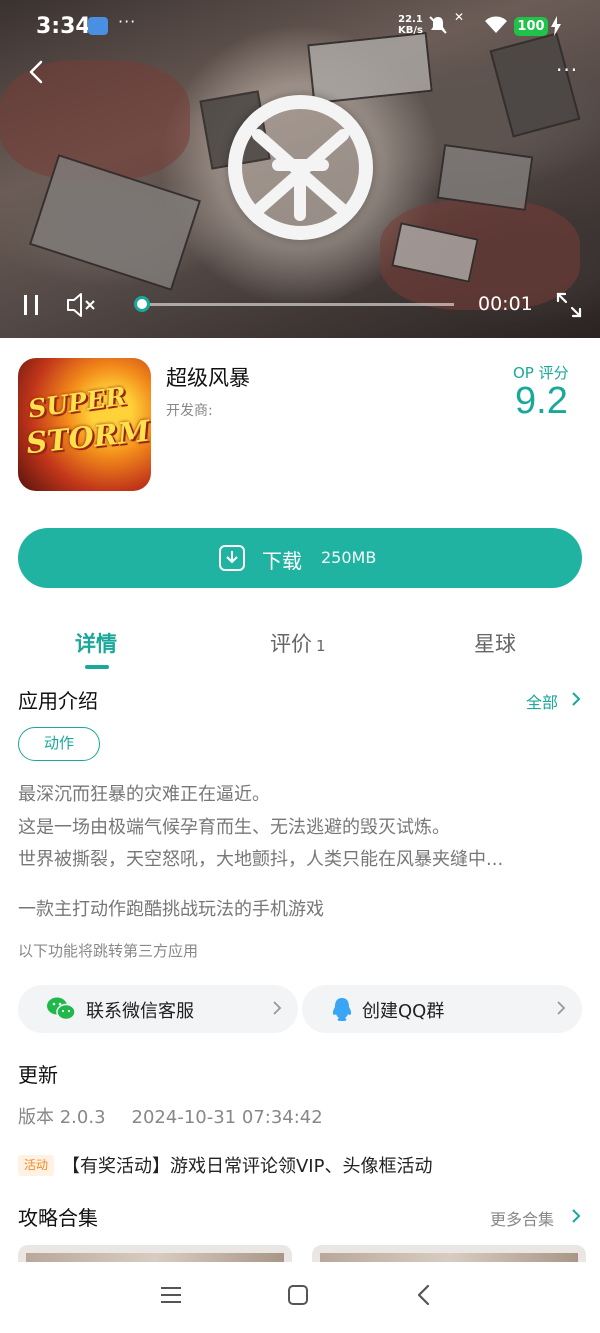  Describe the element at coordinates (227, 1117) in the screenshot. I see `update-date: 2024-10-31 07:34:42` at that location.